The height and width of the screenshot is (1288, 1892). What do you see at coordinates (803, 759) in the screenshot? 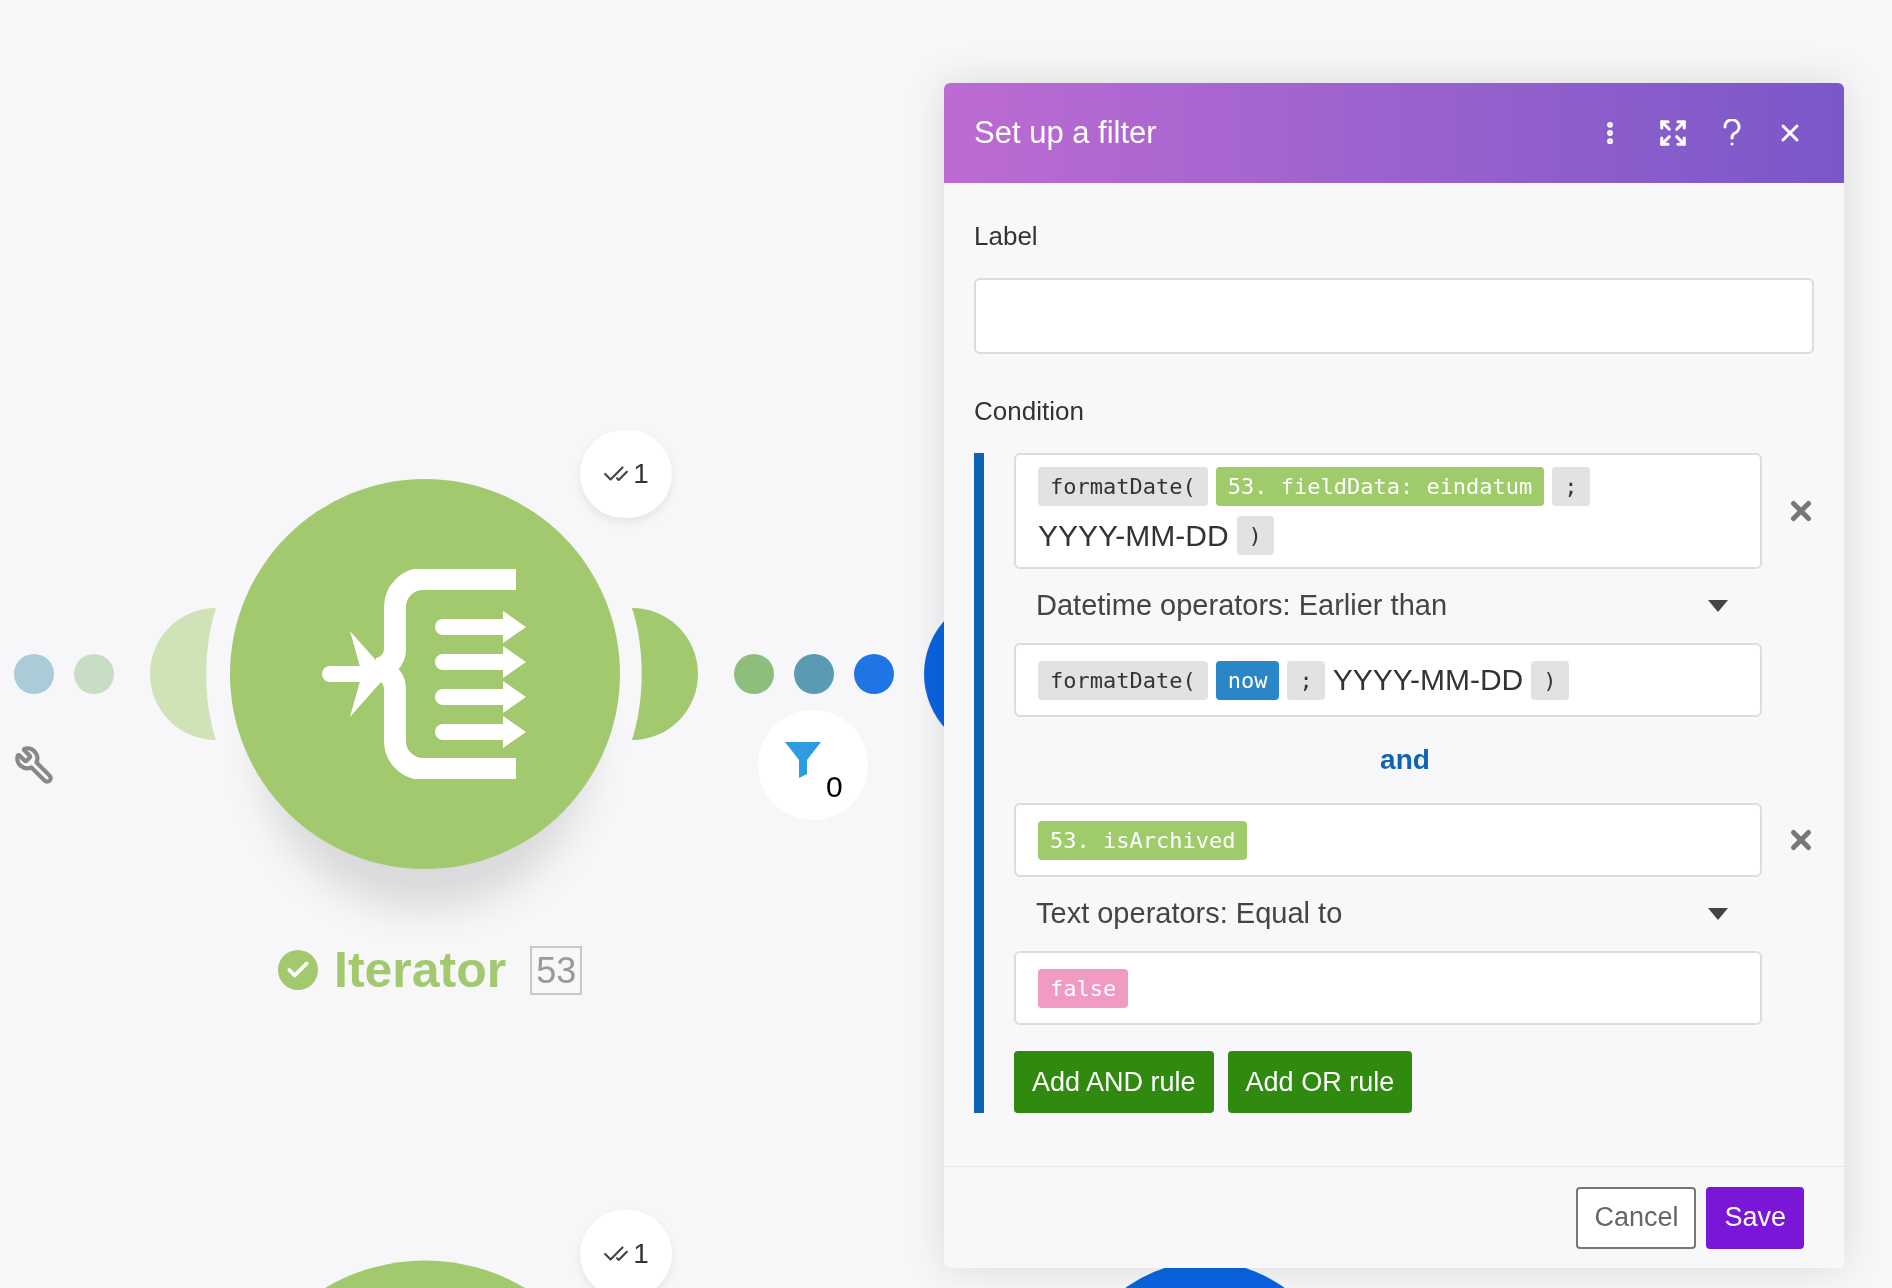
I see `filter-icon` at bounding box center [803, 759].